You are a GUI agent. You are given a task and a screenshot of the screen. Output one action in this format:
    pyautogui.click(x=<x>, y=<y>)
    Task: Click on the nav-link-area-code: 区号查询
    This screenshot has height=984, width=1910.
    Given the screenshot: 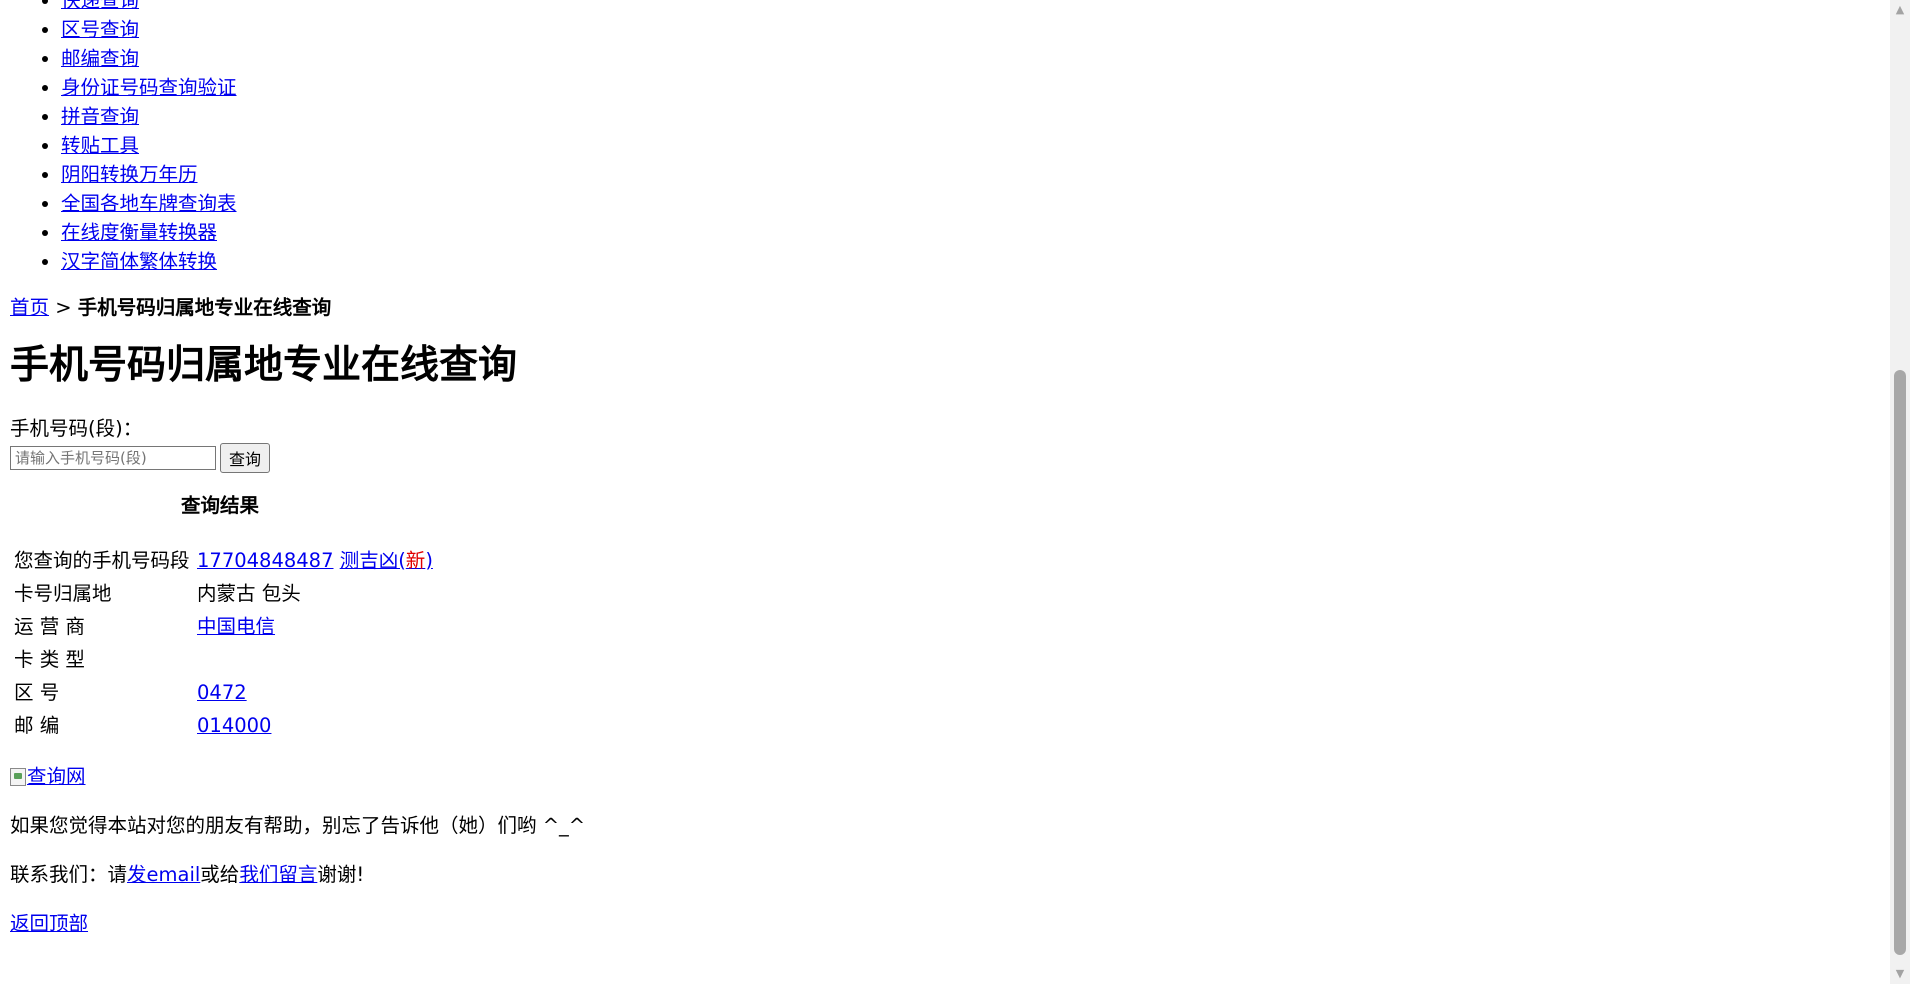 What is the action you would take?
    pyautogui.click(x=100, y=29)
    